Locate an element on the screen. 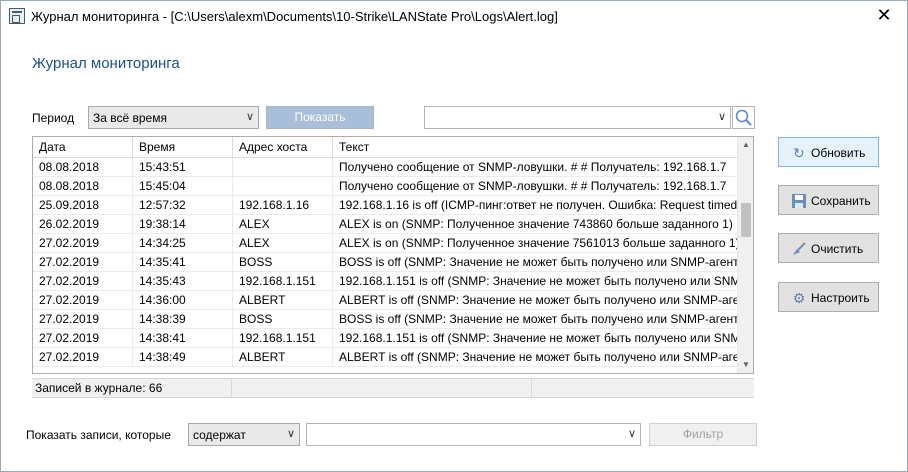 This screenshot has width=908, height=472. cell-date: 26.02.2019 is located at coordinates (83, 224).